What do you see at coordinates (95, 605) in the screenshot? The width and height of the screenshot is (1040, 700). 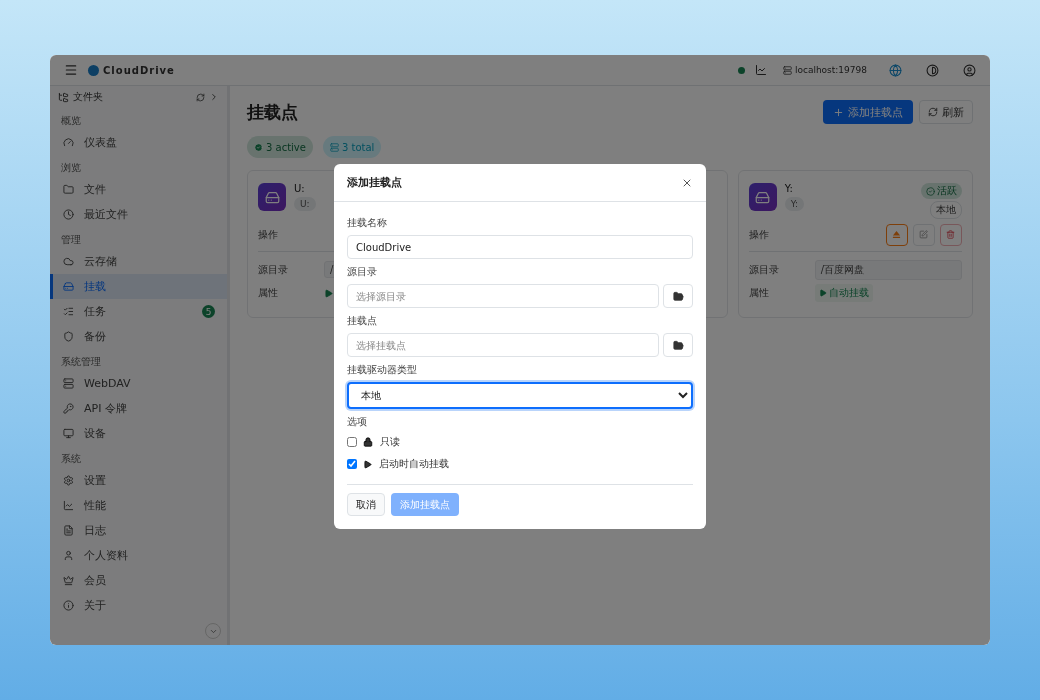 I see `sidebar-label: 关于` at bounding box center [95, 605].